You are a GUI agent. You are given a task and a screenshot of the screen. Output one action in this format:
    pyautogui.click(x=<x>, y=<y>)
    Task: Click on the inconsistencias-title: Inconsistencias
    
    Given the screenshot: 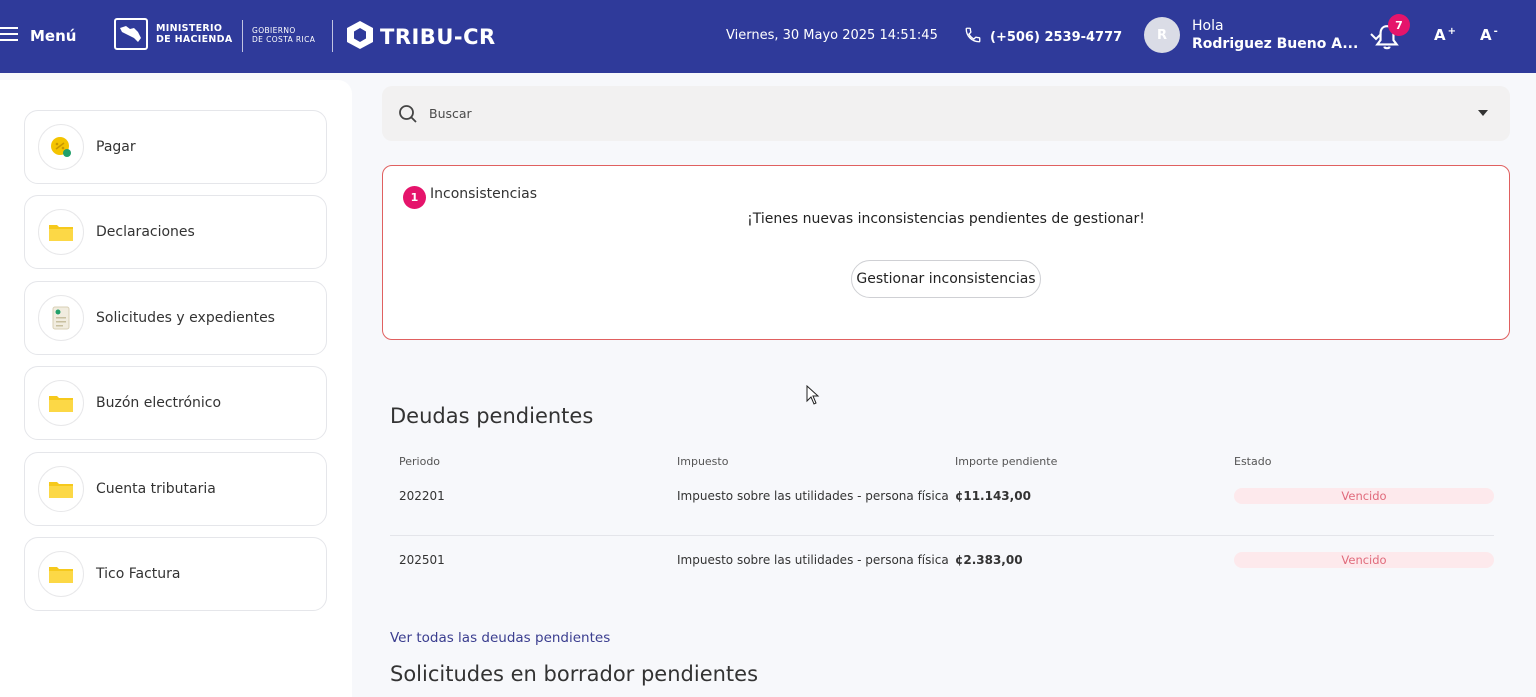 What is the action you would take?
    pyautogui.click(x=484, y=194)
    